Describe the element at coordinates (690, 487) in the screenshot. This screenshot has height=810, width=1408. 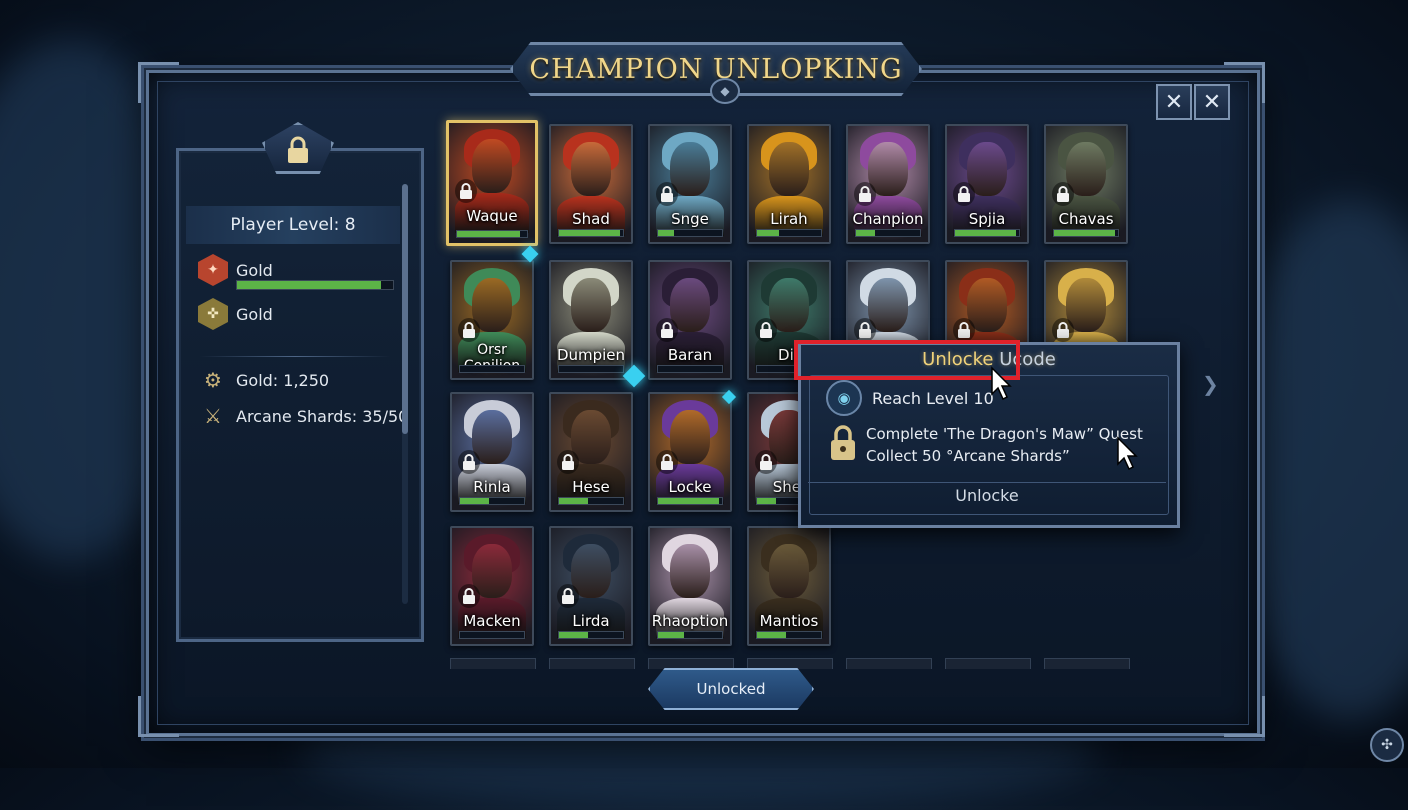
I see `champion-name: Locke` at that location.